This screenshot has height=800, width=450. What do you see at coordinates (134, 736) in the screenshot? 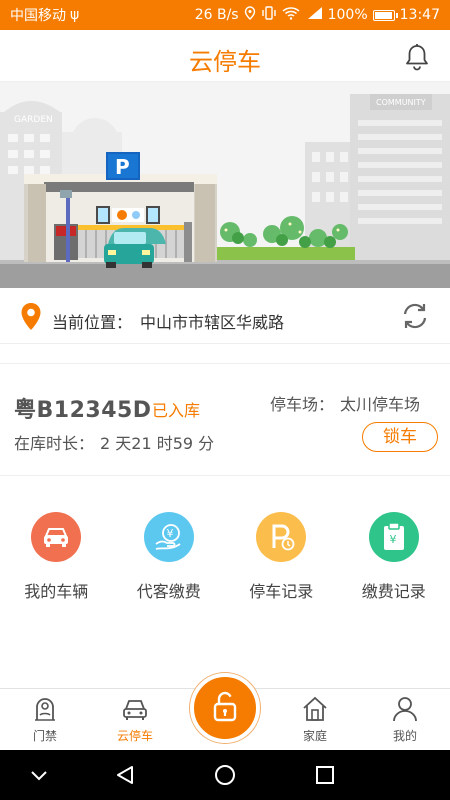
I see `tab-label: 云停车` at bounding box center [134, 736].